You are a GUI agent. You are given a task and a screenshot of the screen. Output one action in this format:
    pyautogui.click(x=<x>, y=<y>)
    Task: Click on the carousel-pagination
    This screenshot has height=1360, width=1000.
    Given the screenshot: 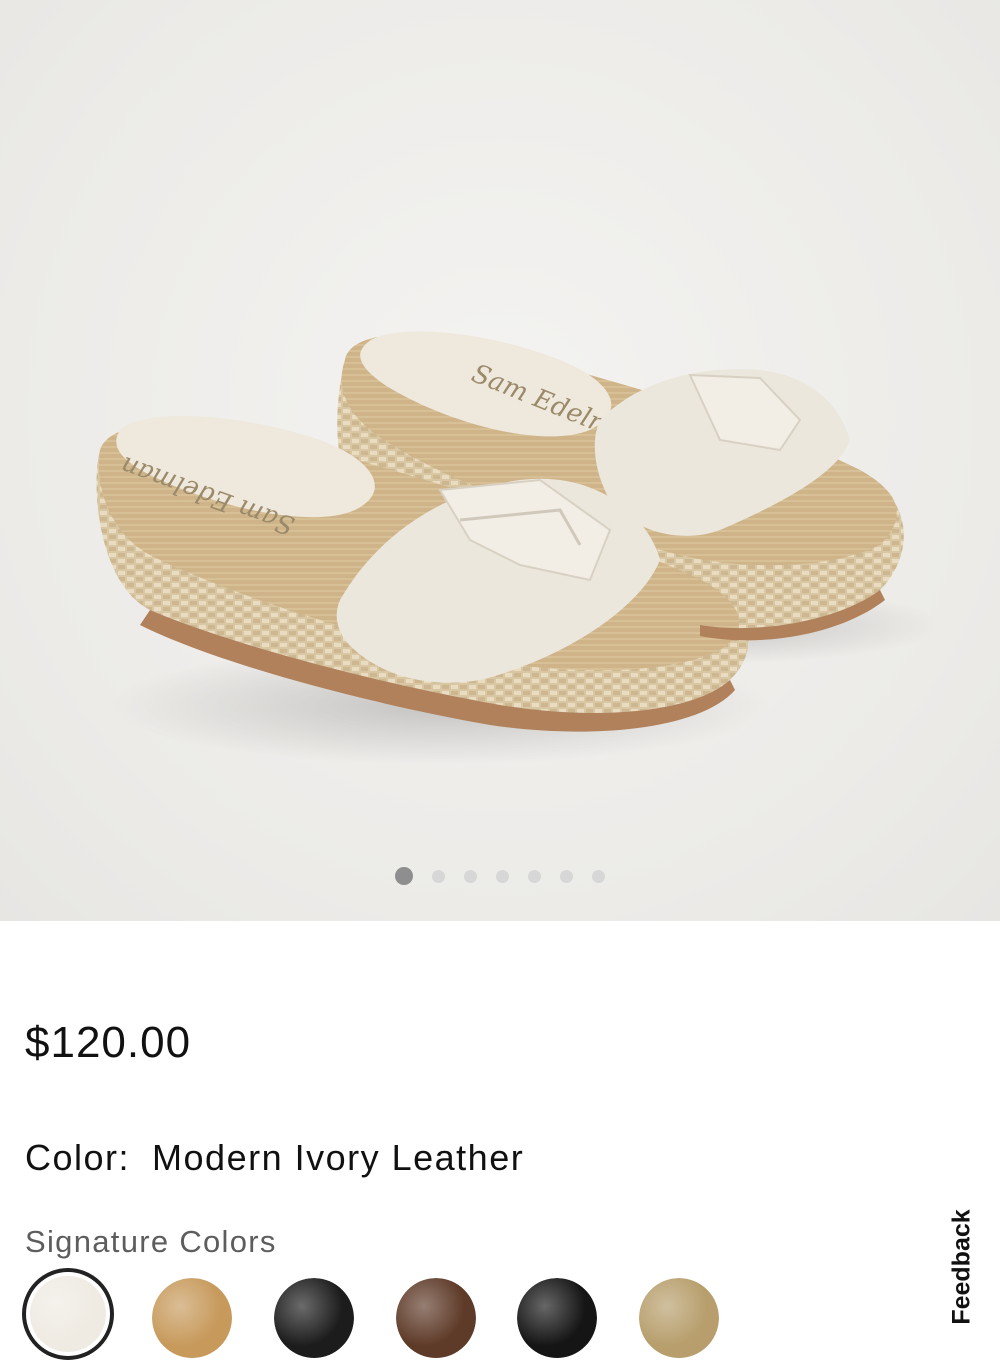 What is the action you would take?
    pyautogui.click(x=500, y=876)
    